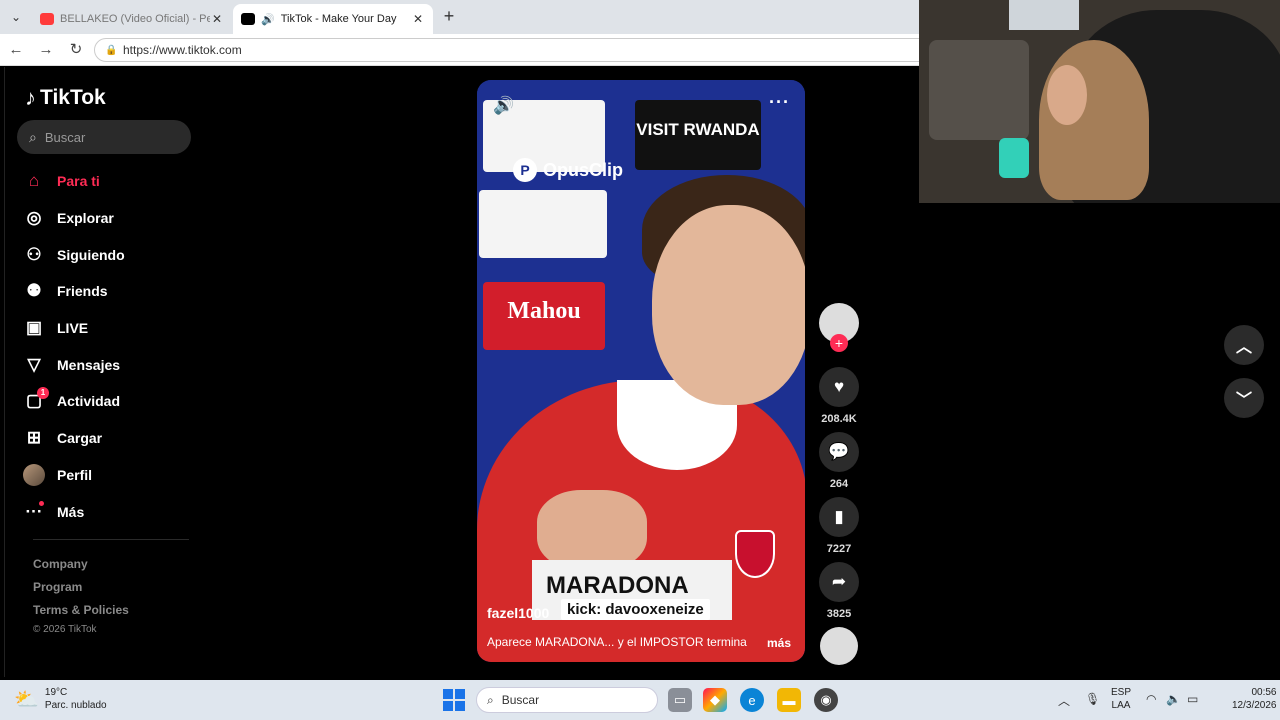 This screenshot has width=1280, height=720. I want to click on sponsor-visit-rwanda: VISIT RWANDA, so click(698, 135).